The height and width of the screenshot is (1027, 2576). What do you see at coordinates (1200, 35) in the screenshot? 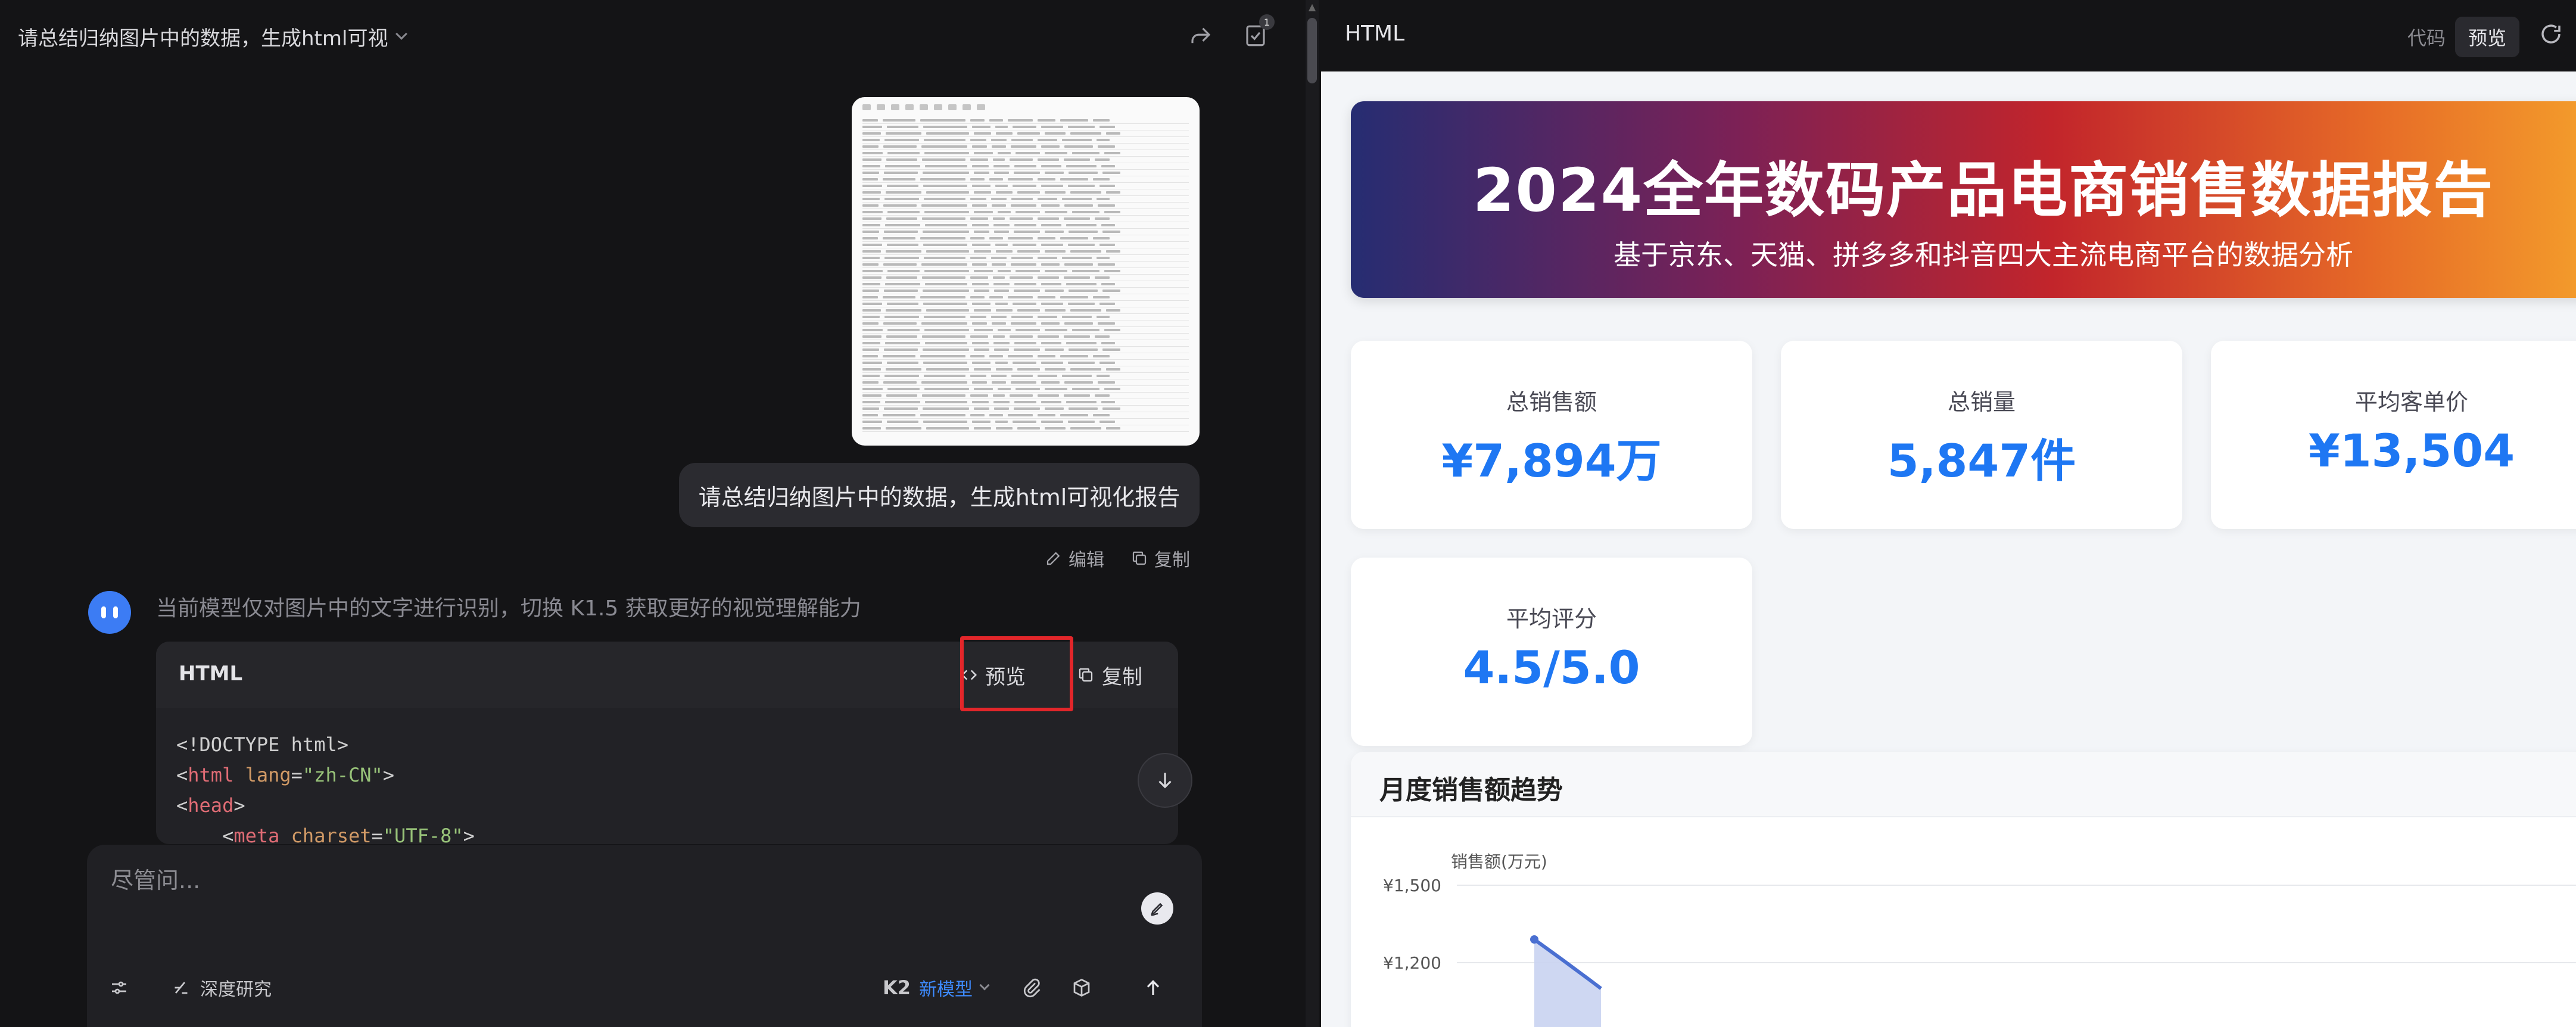
I see `share-icon` at bounding box center [1200, 35].